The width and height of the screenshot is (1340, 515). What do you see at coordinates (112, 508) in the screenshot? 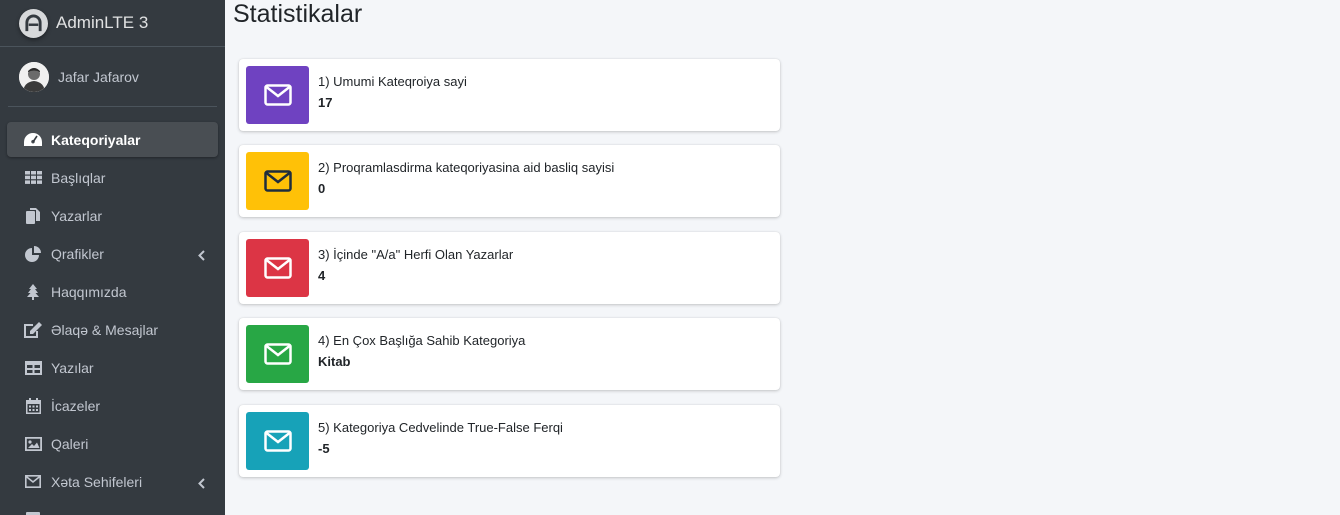
I see `sidebar-item-partial` at bounding box center [112, 508].